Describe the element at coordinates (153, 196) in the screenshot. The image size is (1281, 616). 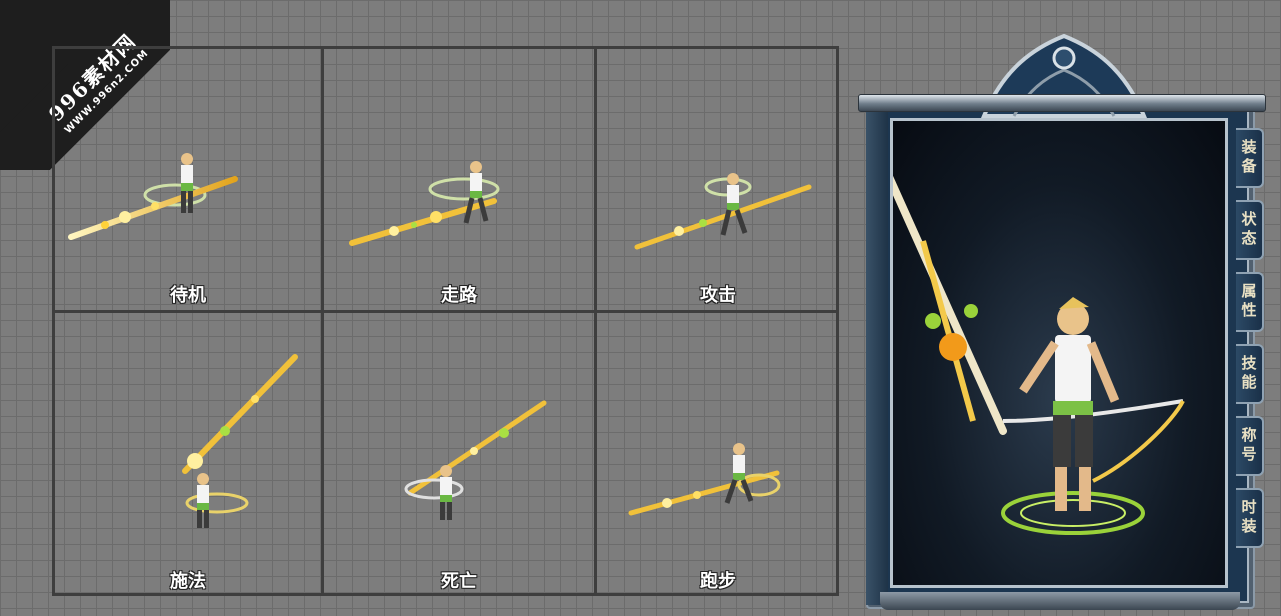
I see `idle-sprite` at that location.